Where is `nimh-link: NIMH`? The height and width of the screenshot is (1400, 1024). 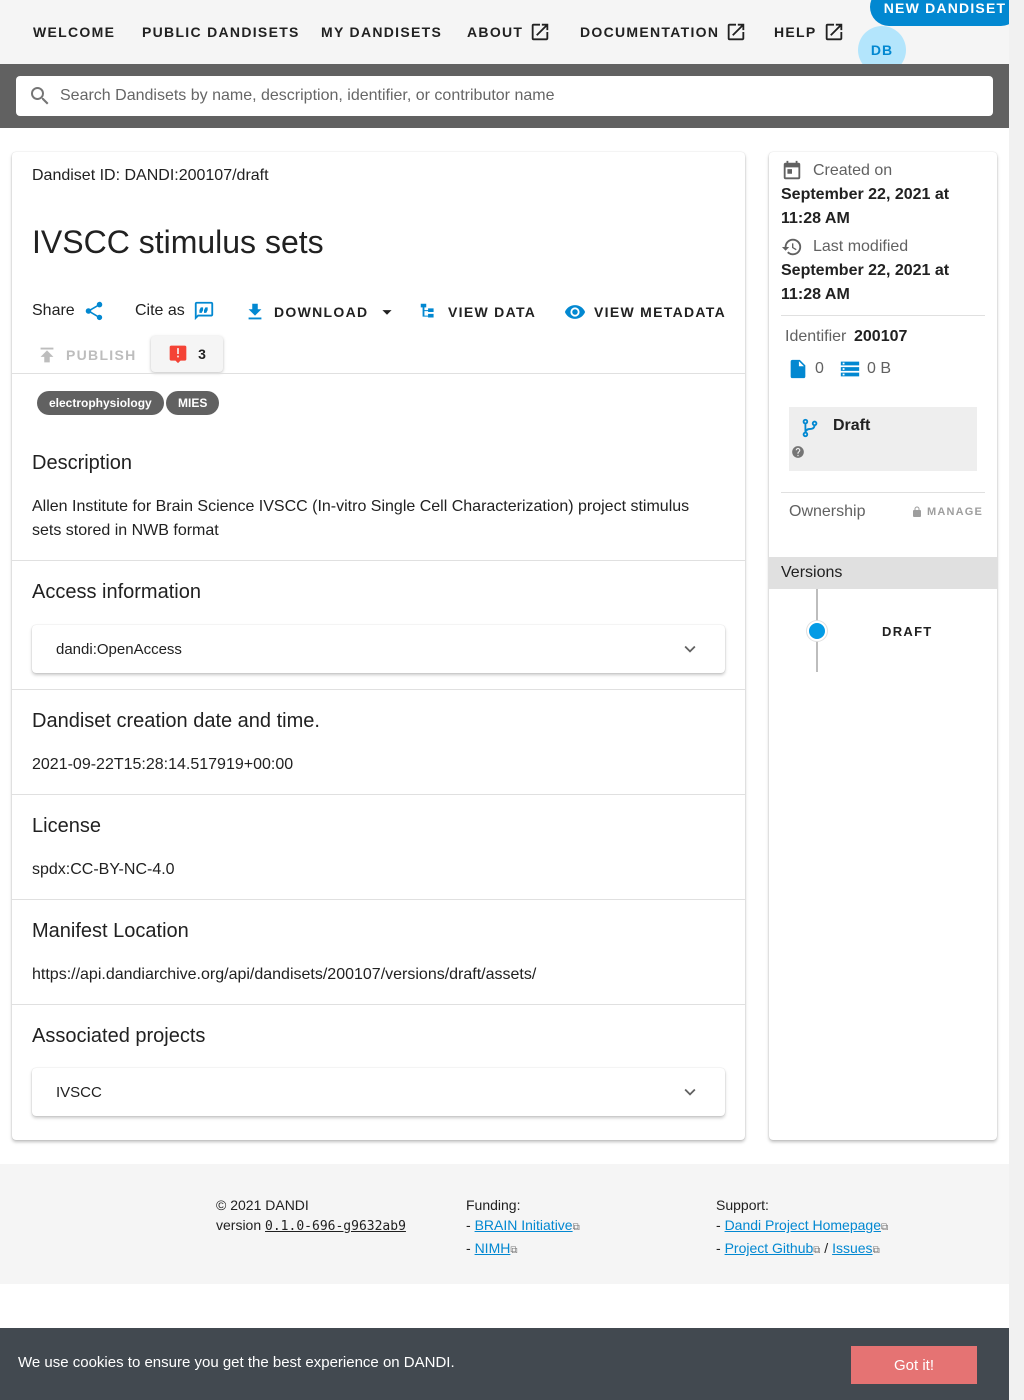
nimh-link: NIMH is located at coordinates (493, 1248).